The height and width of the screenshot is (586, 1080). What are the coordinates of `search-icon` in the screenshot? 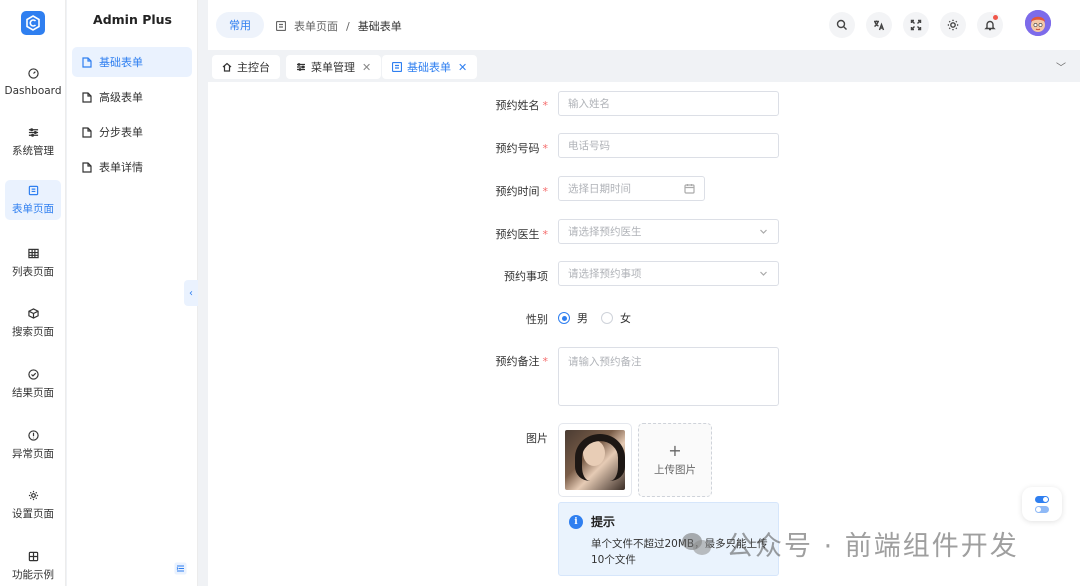 It's located at (841, 24).